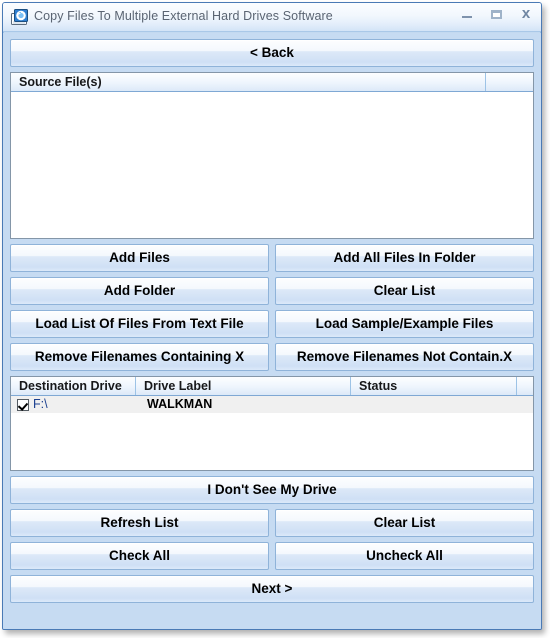  I want to click on remove-filenames-not-containing-x-button: Remove Filenames Not Contain.X, so click(404, 357).